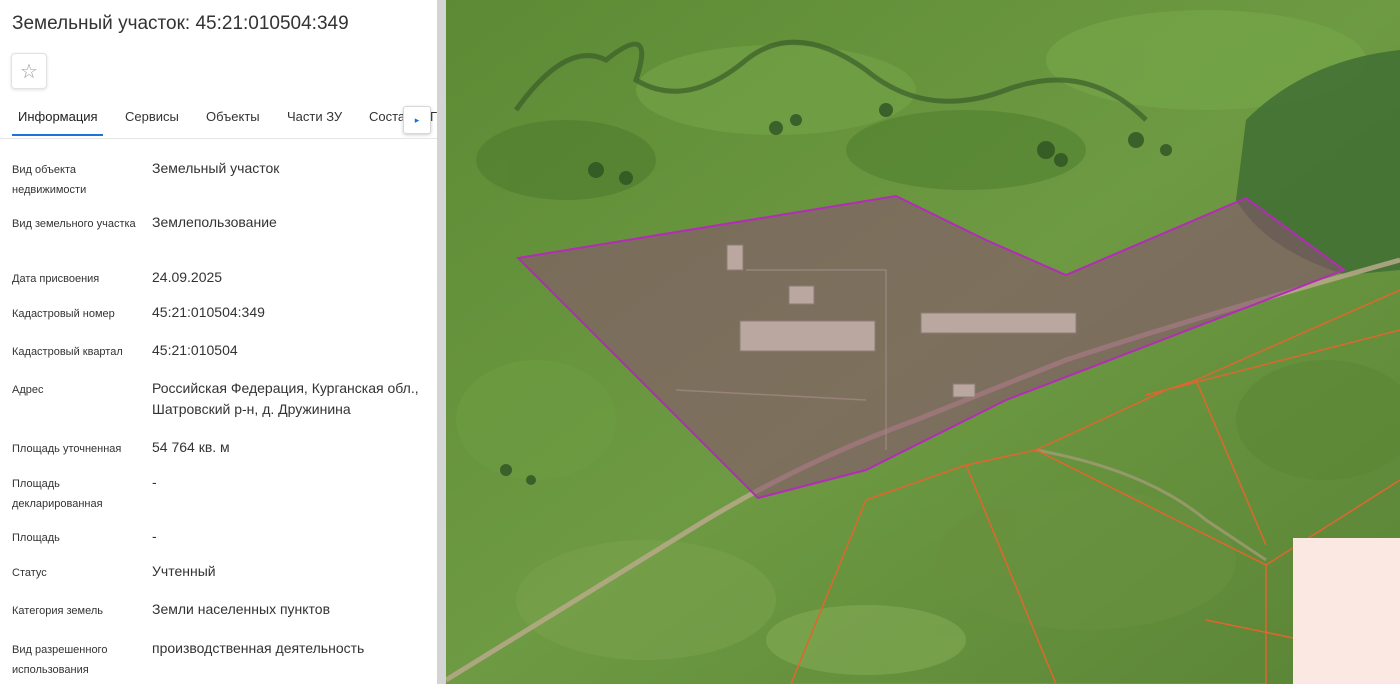  Describe the element at coordinates (57, 611) in the screenshot. I see `property-label: Категория земель` at that location.